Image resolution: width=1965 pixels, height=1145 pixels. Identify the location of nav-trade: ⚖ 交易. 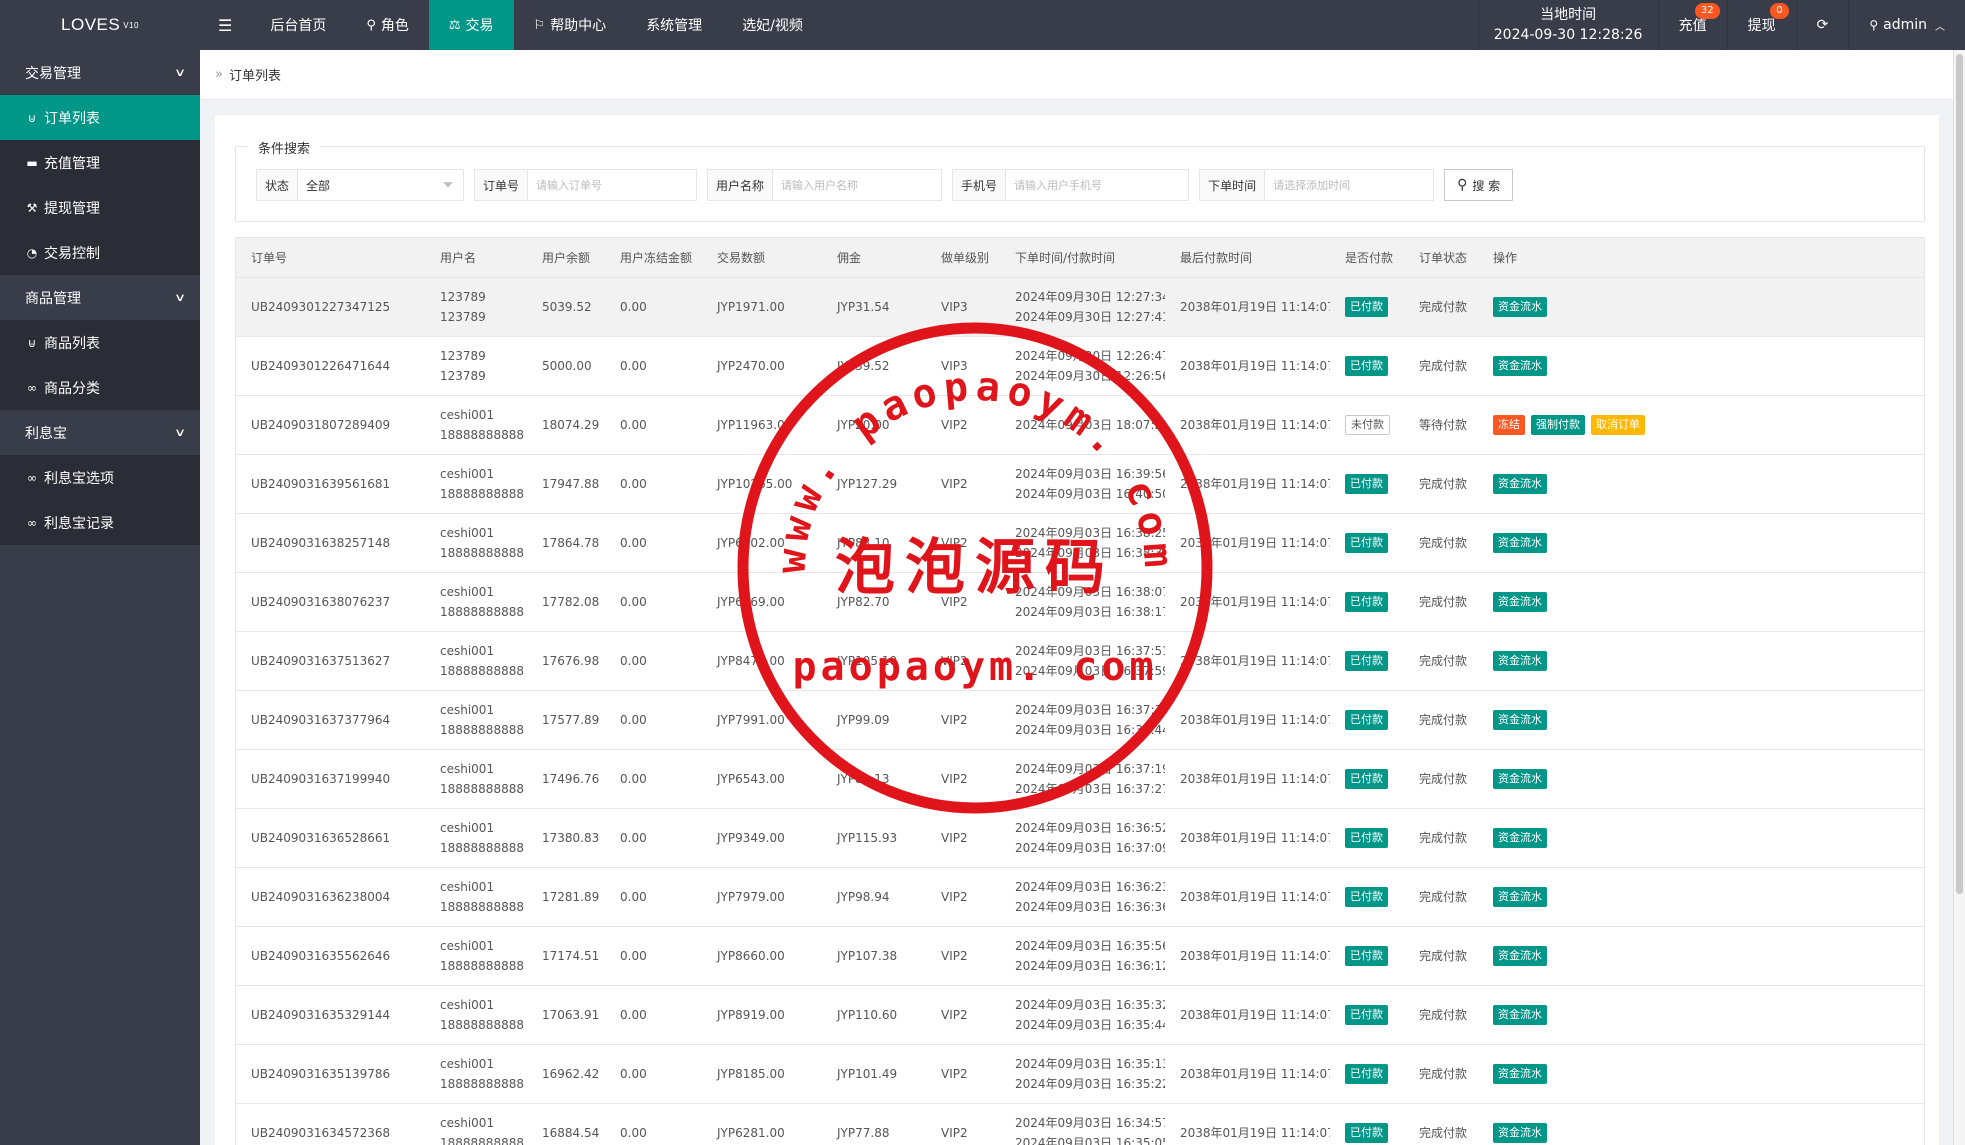
(471, 25).